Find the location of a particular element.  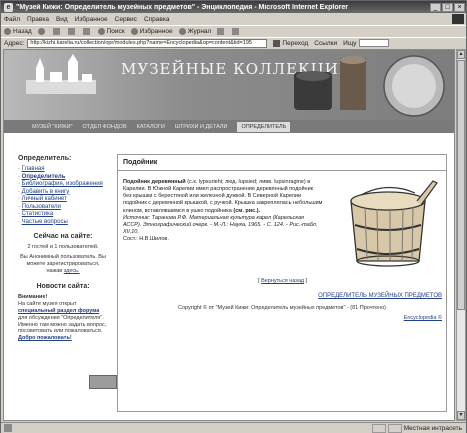

sidebar-link-determinant: Определитель is located at coordinates (44, 177).